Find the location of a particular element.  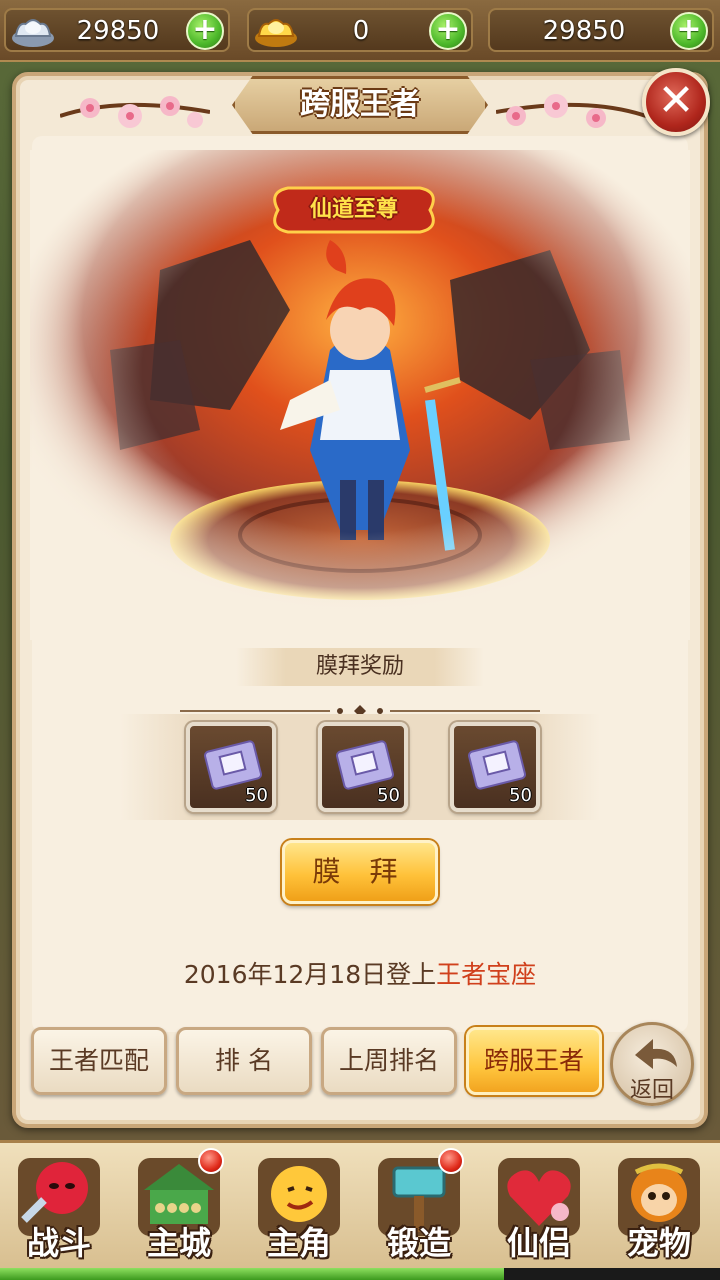

blossom-right-decoration is located at coordinates (571, 111).